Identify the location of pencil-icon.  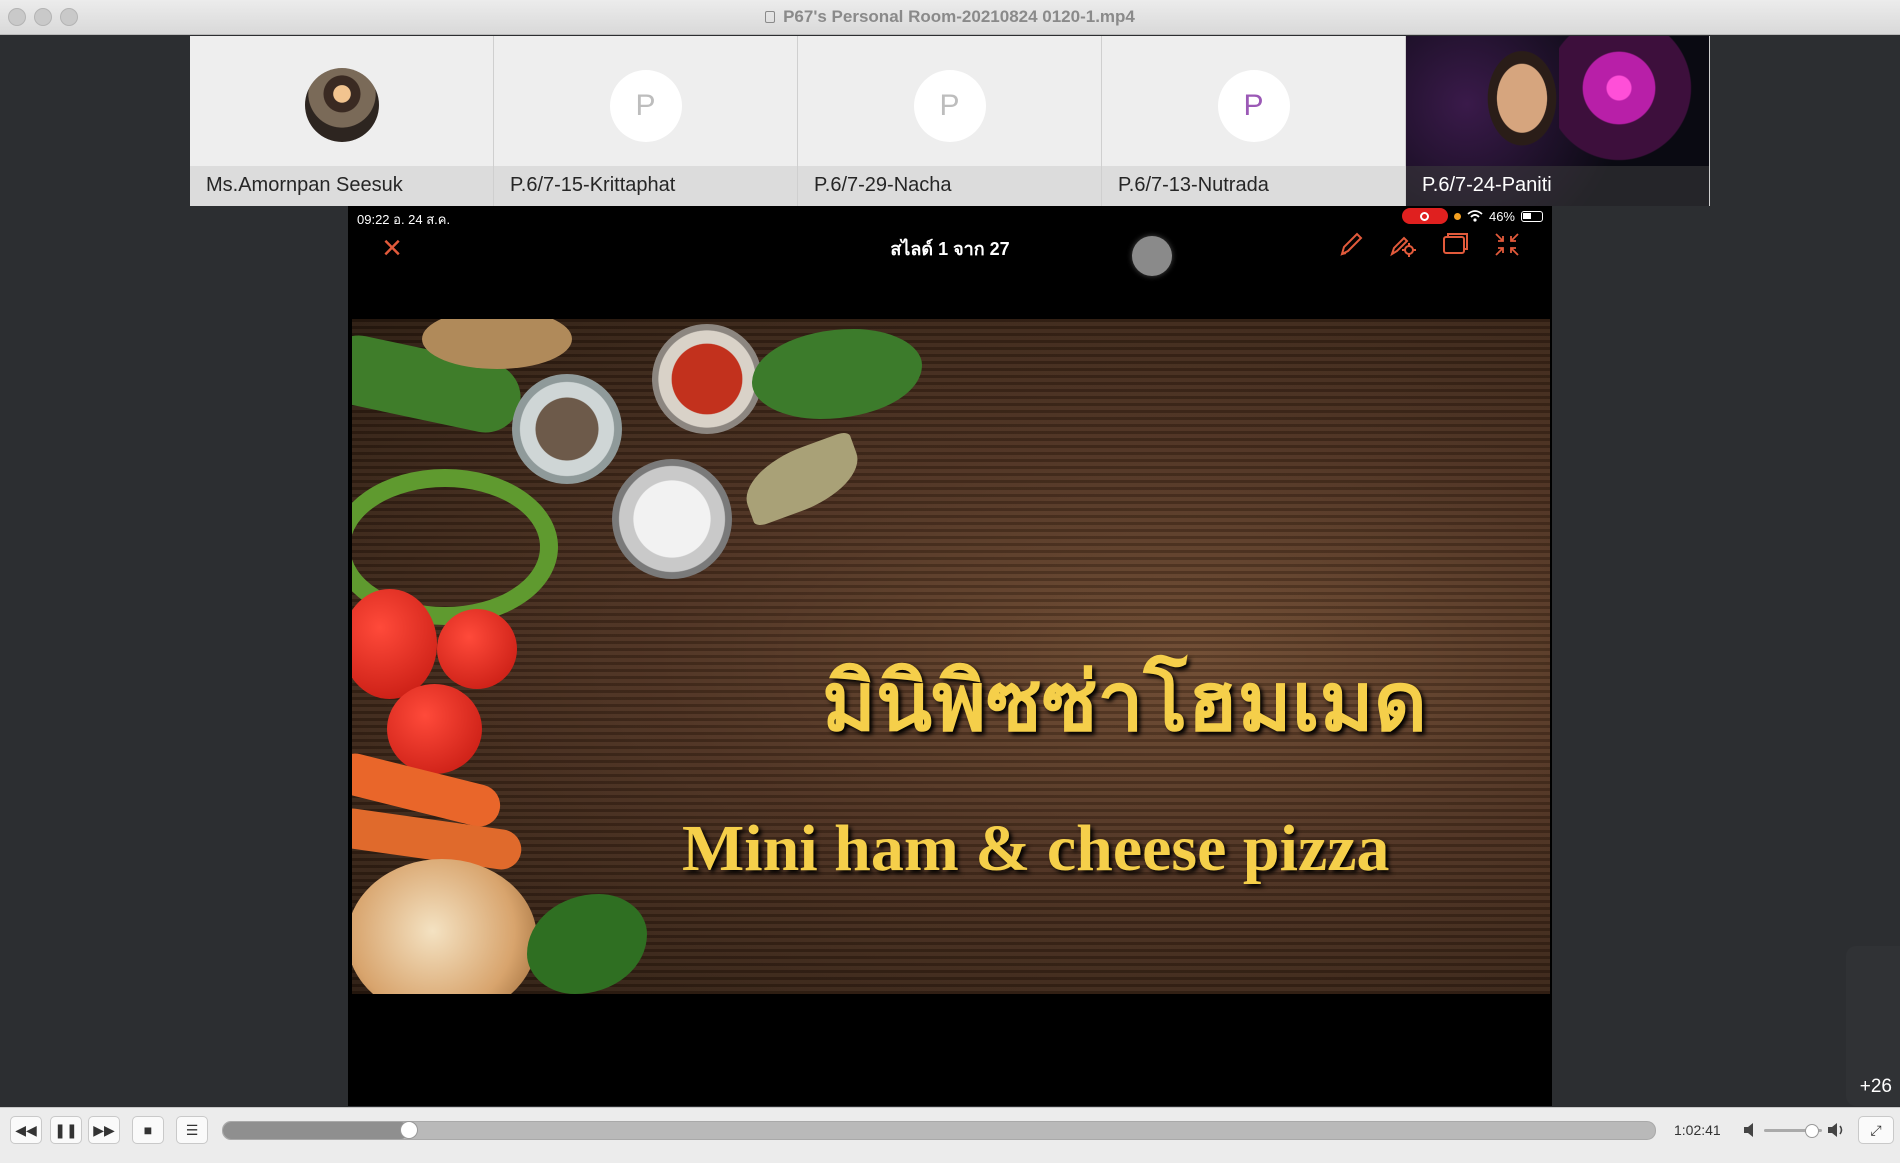
(1351, 244).